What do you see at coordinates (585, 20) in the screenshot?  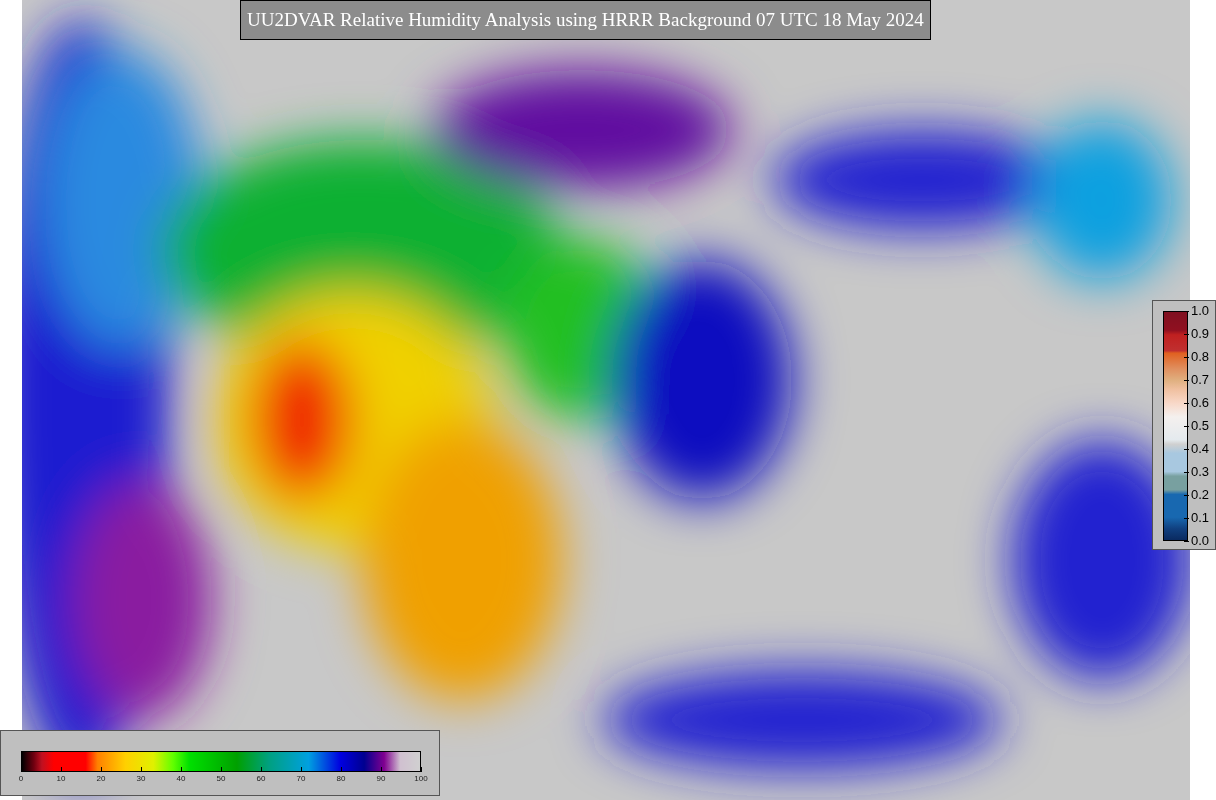 I see `map-title: UU2DVAR Relative Humidity Analysis using HRRR Background 07 UTC 18 May 2024` at bounding box center [585, 20].